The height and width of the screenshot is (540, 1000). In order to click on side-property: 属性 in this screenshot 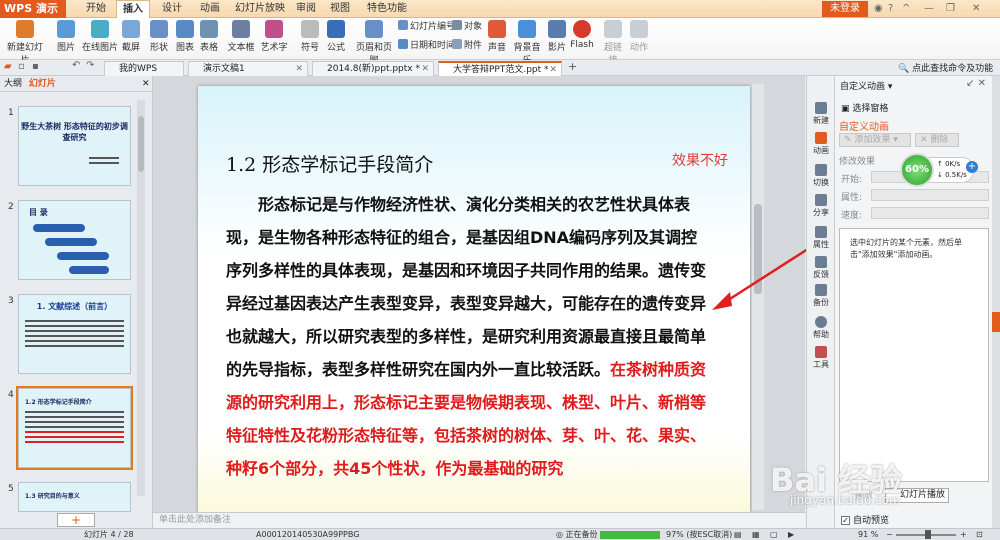, I will do `click(821, 238)`.